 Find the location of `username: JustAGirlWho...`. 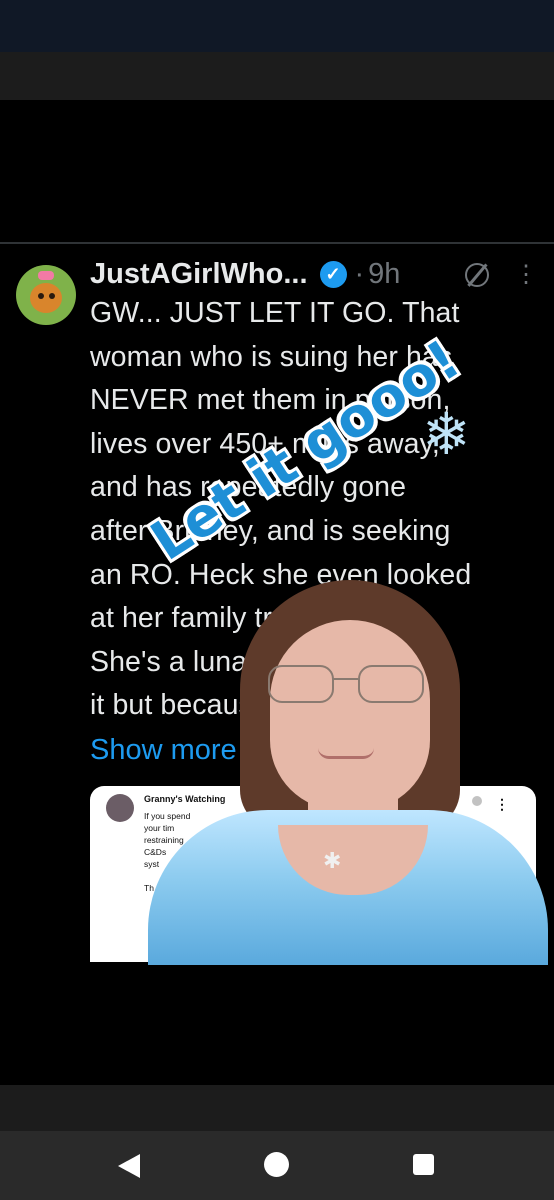

username: JustAGirlWho... is located at coordinates (199, 274).